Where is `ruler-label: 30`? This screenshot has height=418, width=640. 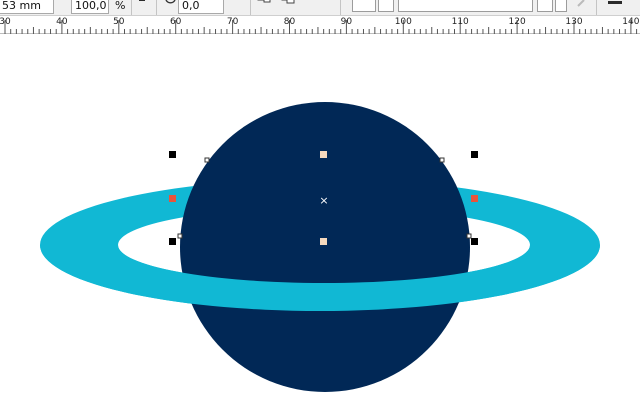 ruler-label: 30 is located at coordinates (5, 22).